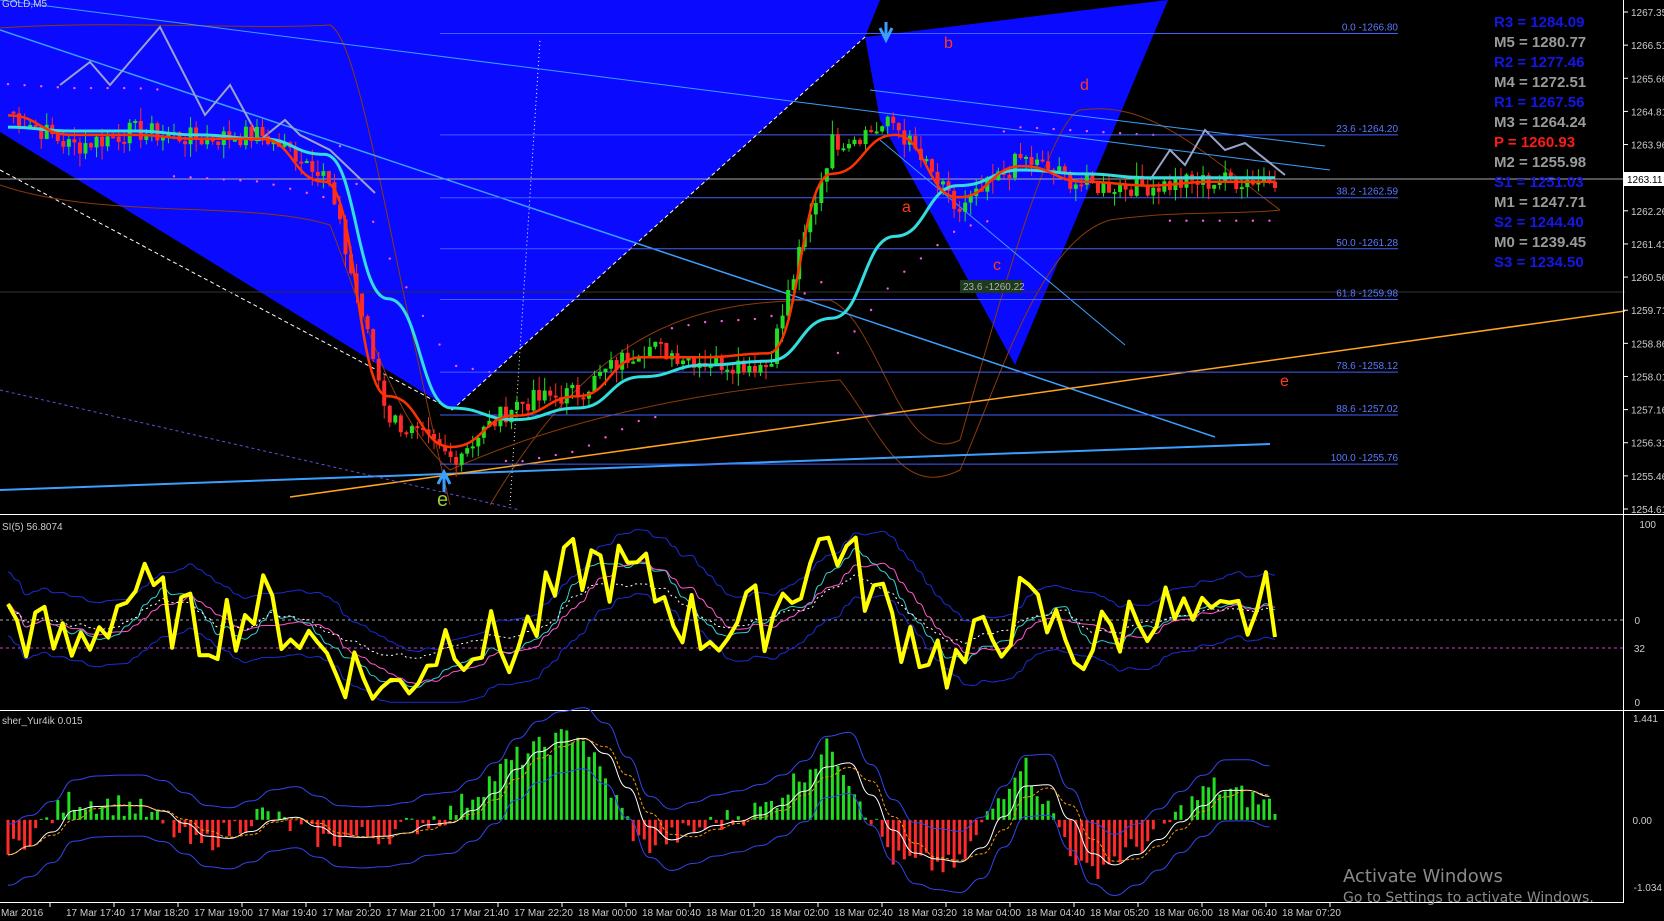 This screenshot has width=1664, height=921. I want to click on rsi-tick-32: 32, so click(1640, 649).